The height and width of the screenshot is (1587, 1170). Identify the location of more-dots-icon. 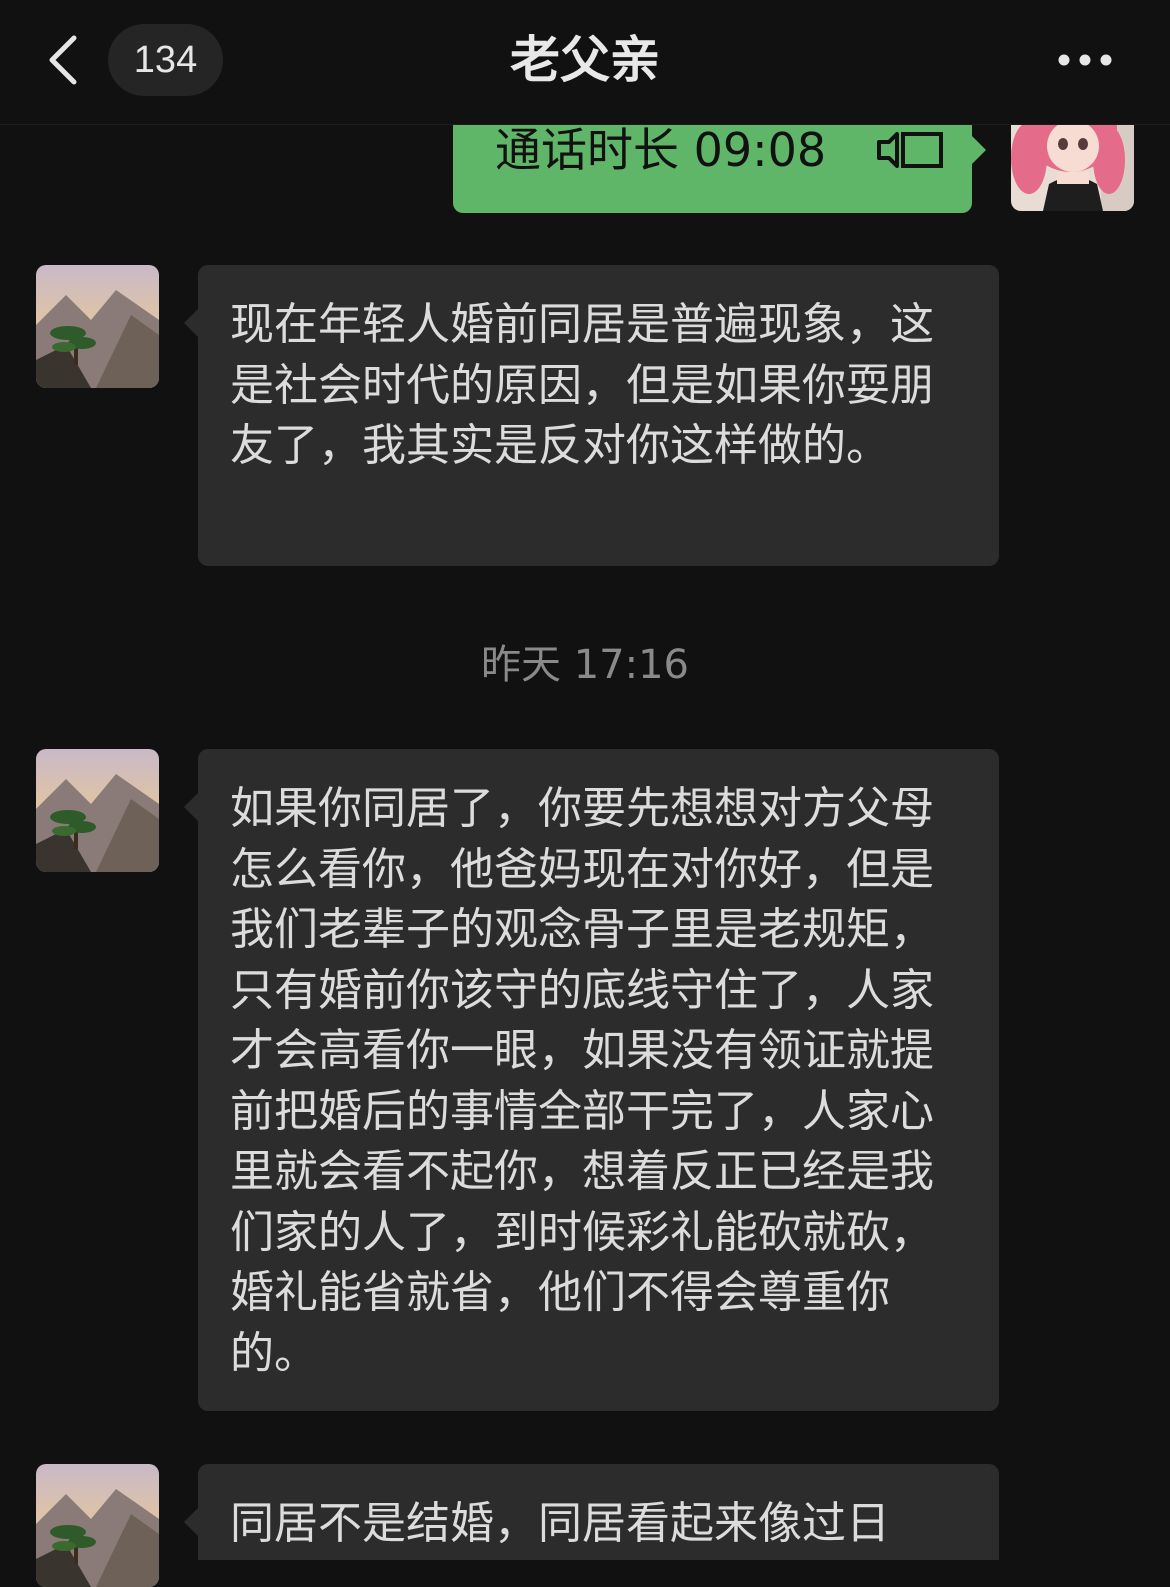
(1085, 60).